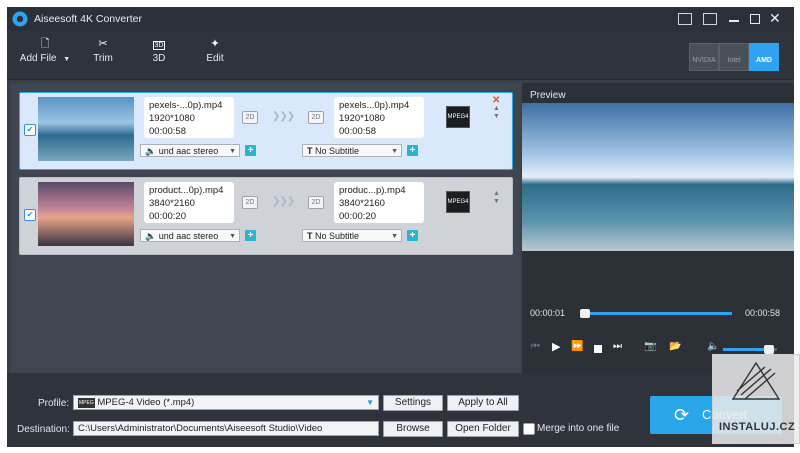  Describe the element at coordinates (38, 58) in the screenshot. I see `add-file-label: Add File` at that location.